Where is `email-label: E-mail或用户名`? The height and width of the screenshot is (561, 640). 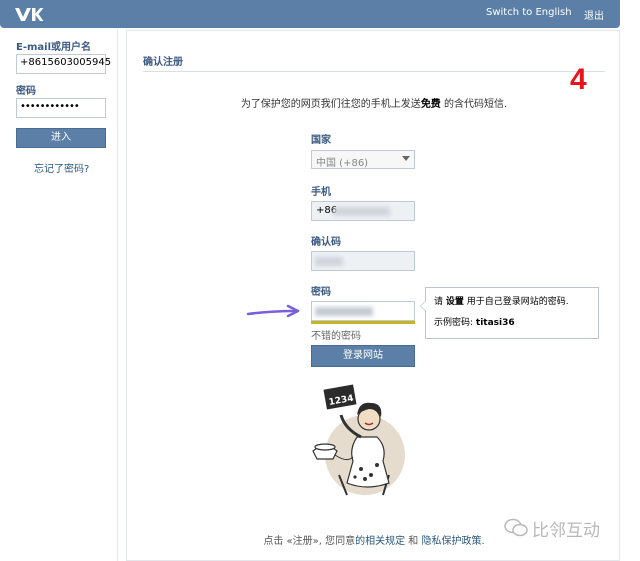
email-label: E-mail或用户名 is located at coordinates (54, 47).